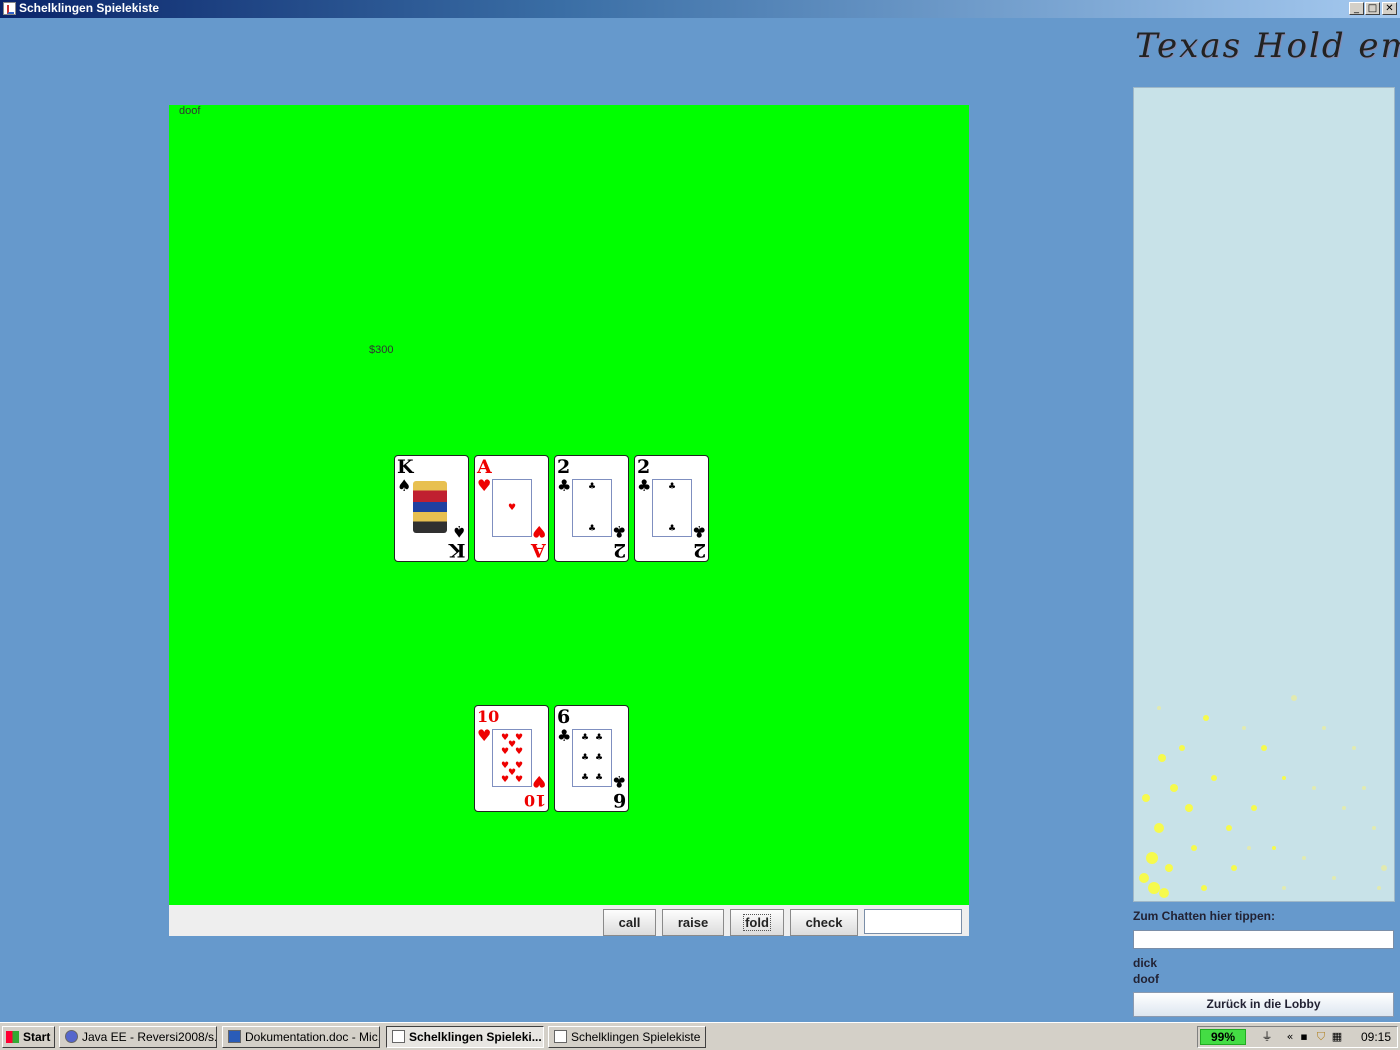  Describe the element at coordinates (9, 8) in the screenshot. I see `java-app-icon` at that location.